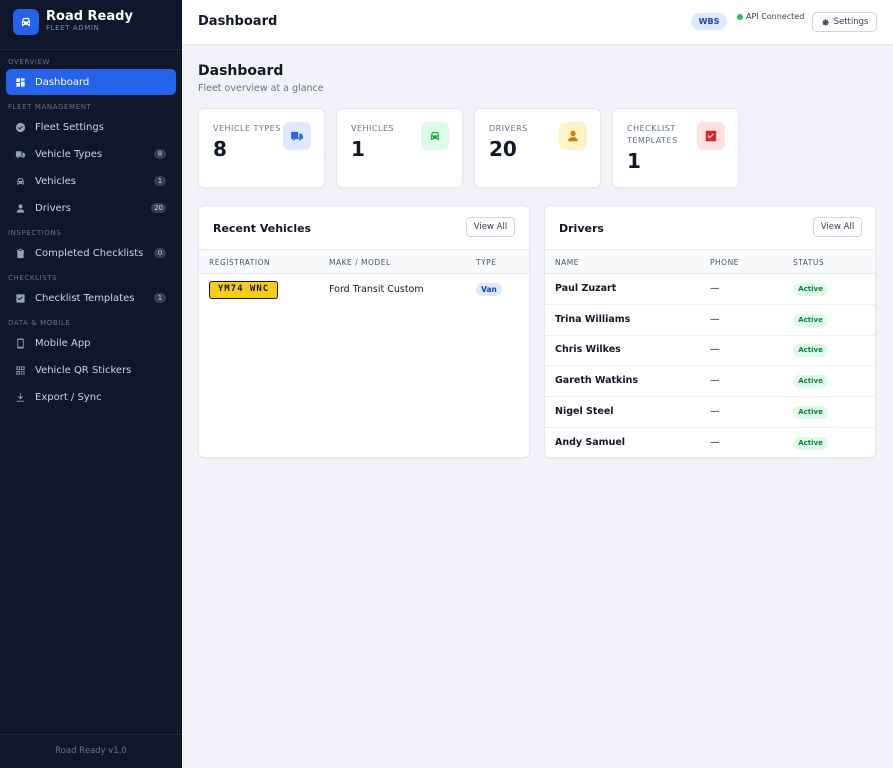 This screenshot has height=768, width=893. Describe the element at coordinates (537, 148) in the screenshot. I see `stat-card-drivers: DRIVERS 20` at that location.